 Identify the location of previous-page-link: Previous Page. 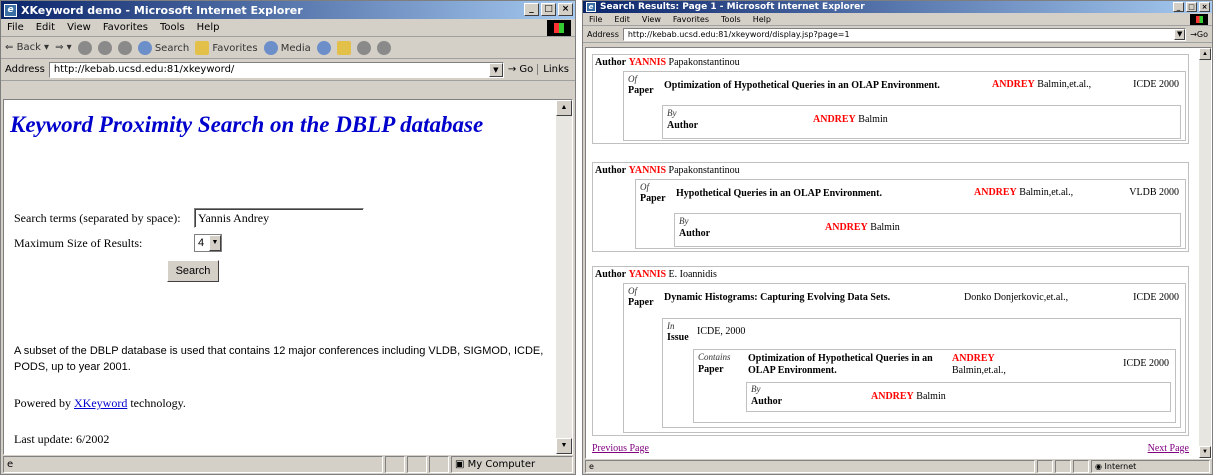
(620, 448).